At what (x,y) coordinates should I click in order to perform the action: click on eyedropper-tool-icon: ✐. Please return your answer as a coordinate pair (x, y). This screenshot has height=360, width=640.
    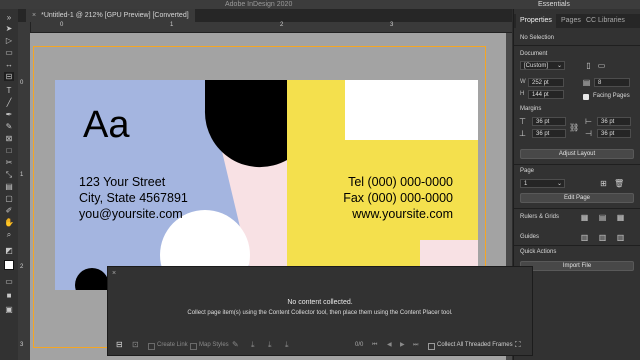
    Looking at the image, I should click on (9, 210).